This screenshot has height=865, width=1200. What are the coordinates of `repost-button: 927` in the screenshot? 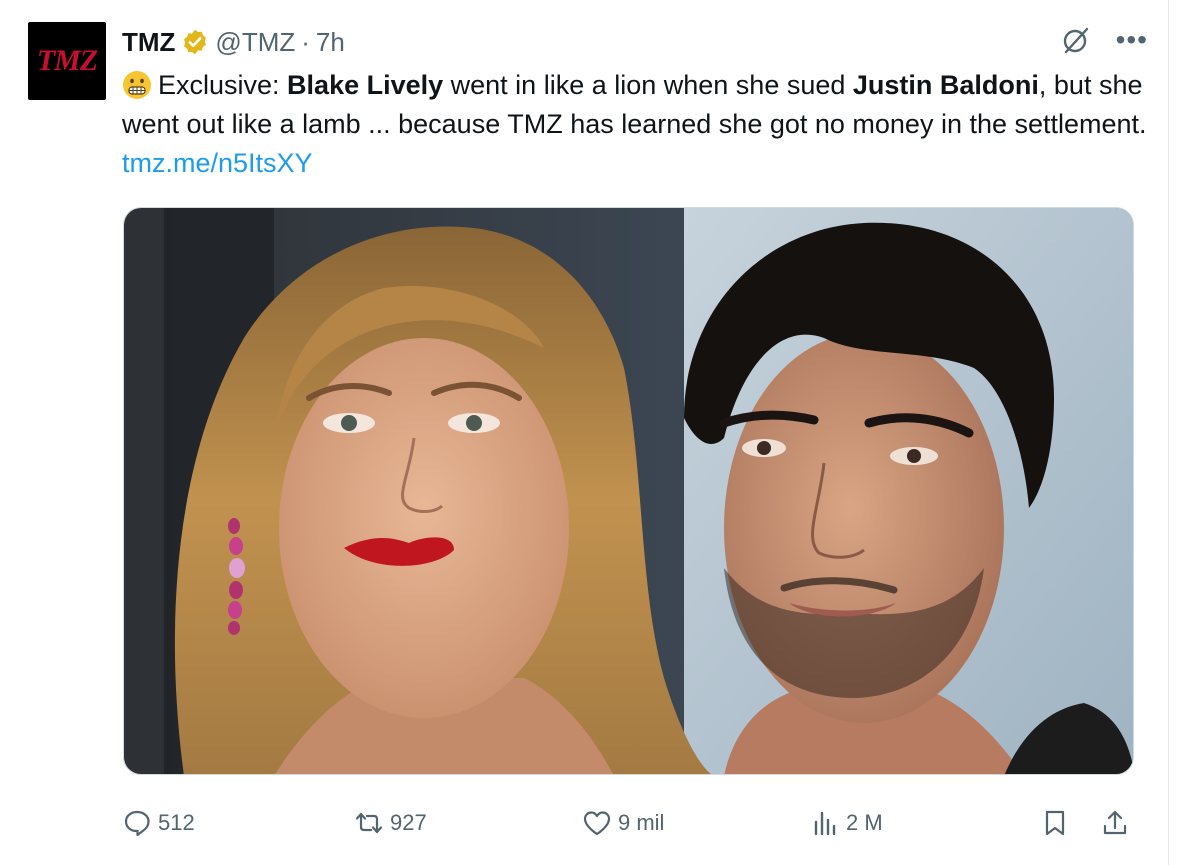 It's located at (390, 823).